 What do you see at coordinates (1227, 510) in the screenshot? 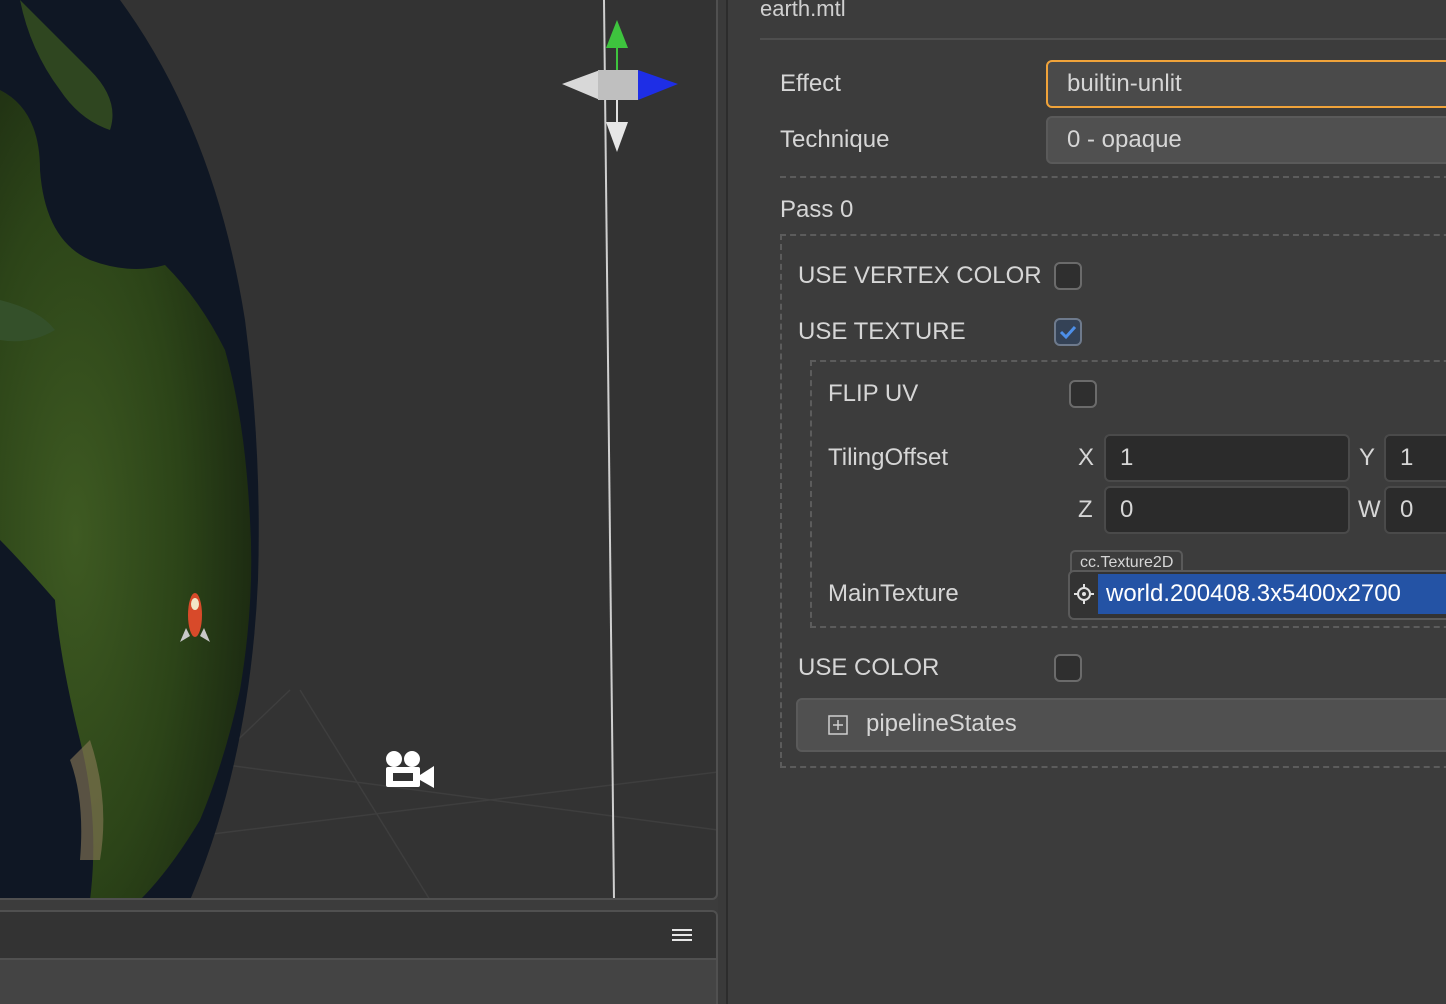
I see `offset-z-input: 0` at bounding box center [1227, 510].